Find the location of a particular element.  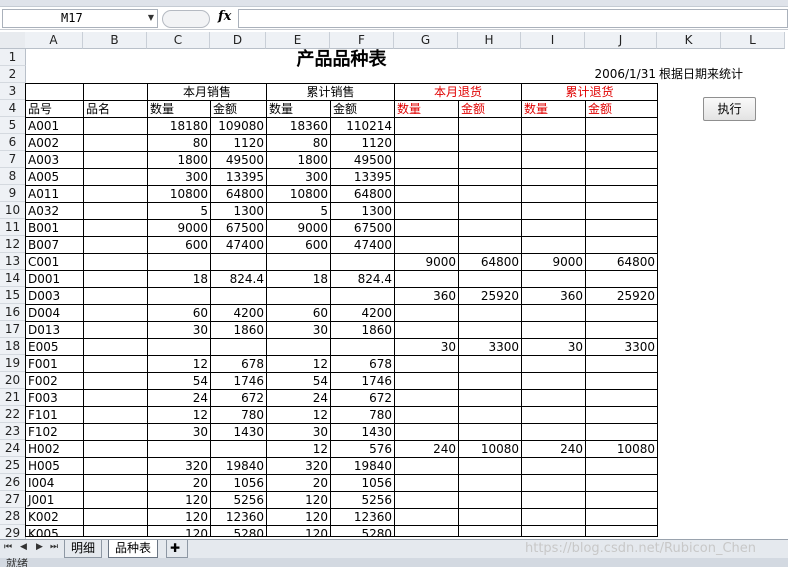

table-cell: 1746 is located at coordinates (362, 381).